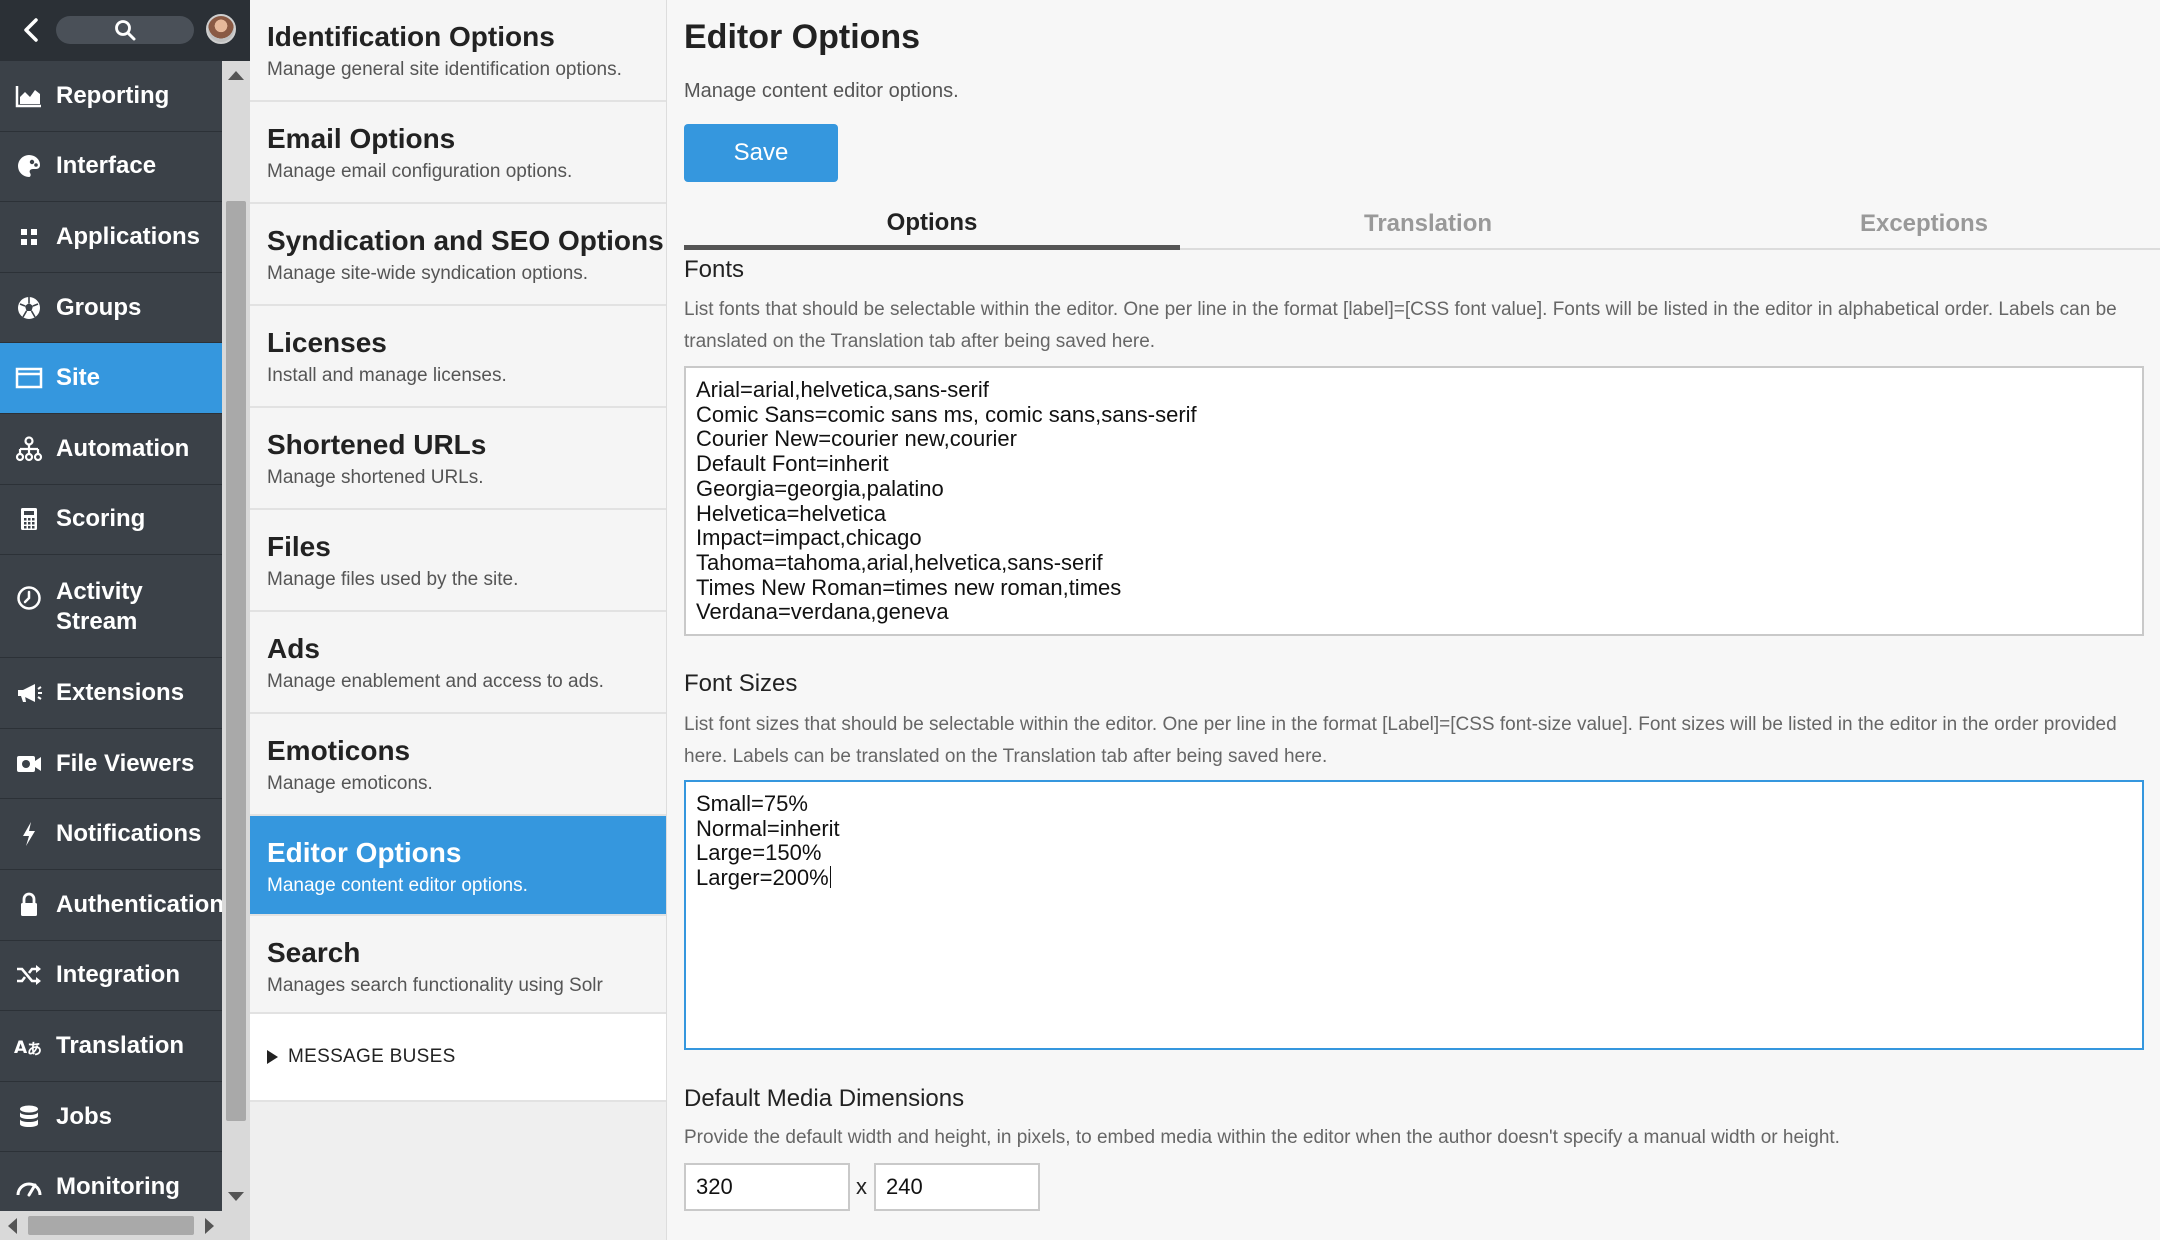 This screenshot has width=2160, height=1240. What do you see at coordinates (791, 513) in the screenshot?
I see `fonts-line: Helvetica=helvetica` at bounding box center [791, 513].